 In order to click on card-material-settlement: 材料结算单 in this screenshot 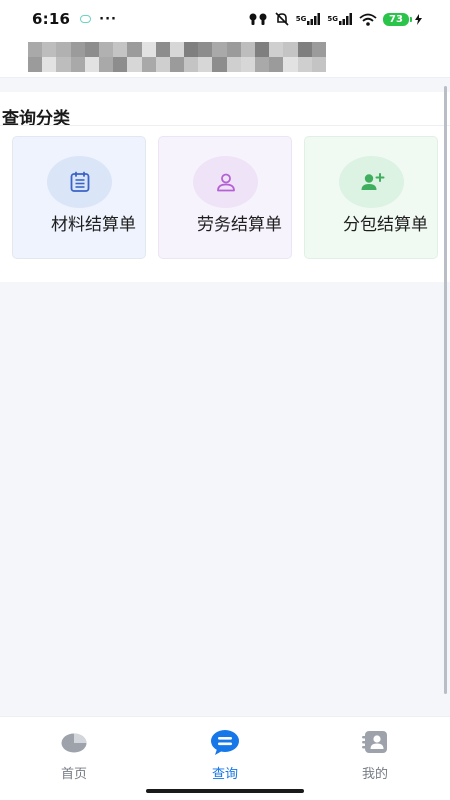, I will do `click(79, 197)`.